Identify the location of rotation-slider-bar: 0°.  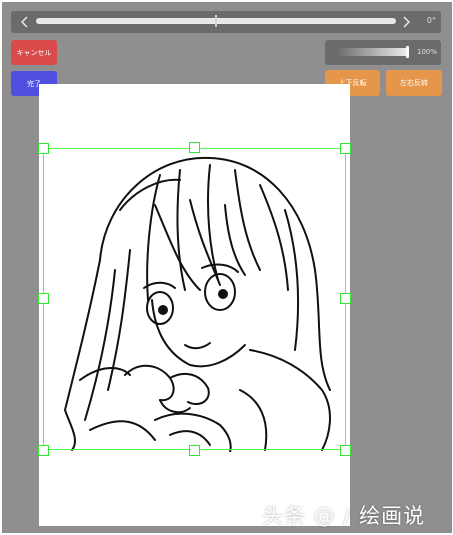
(226, 22).